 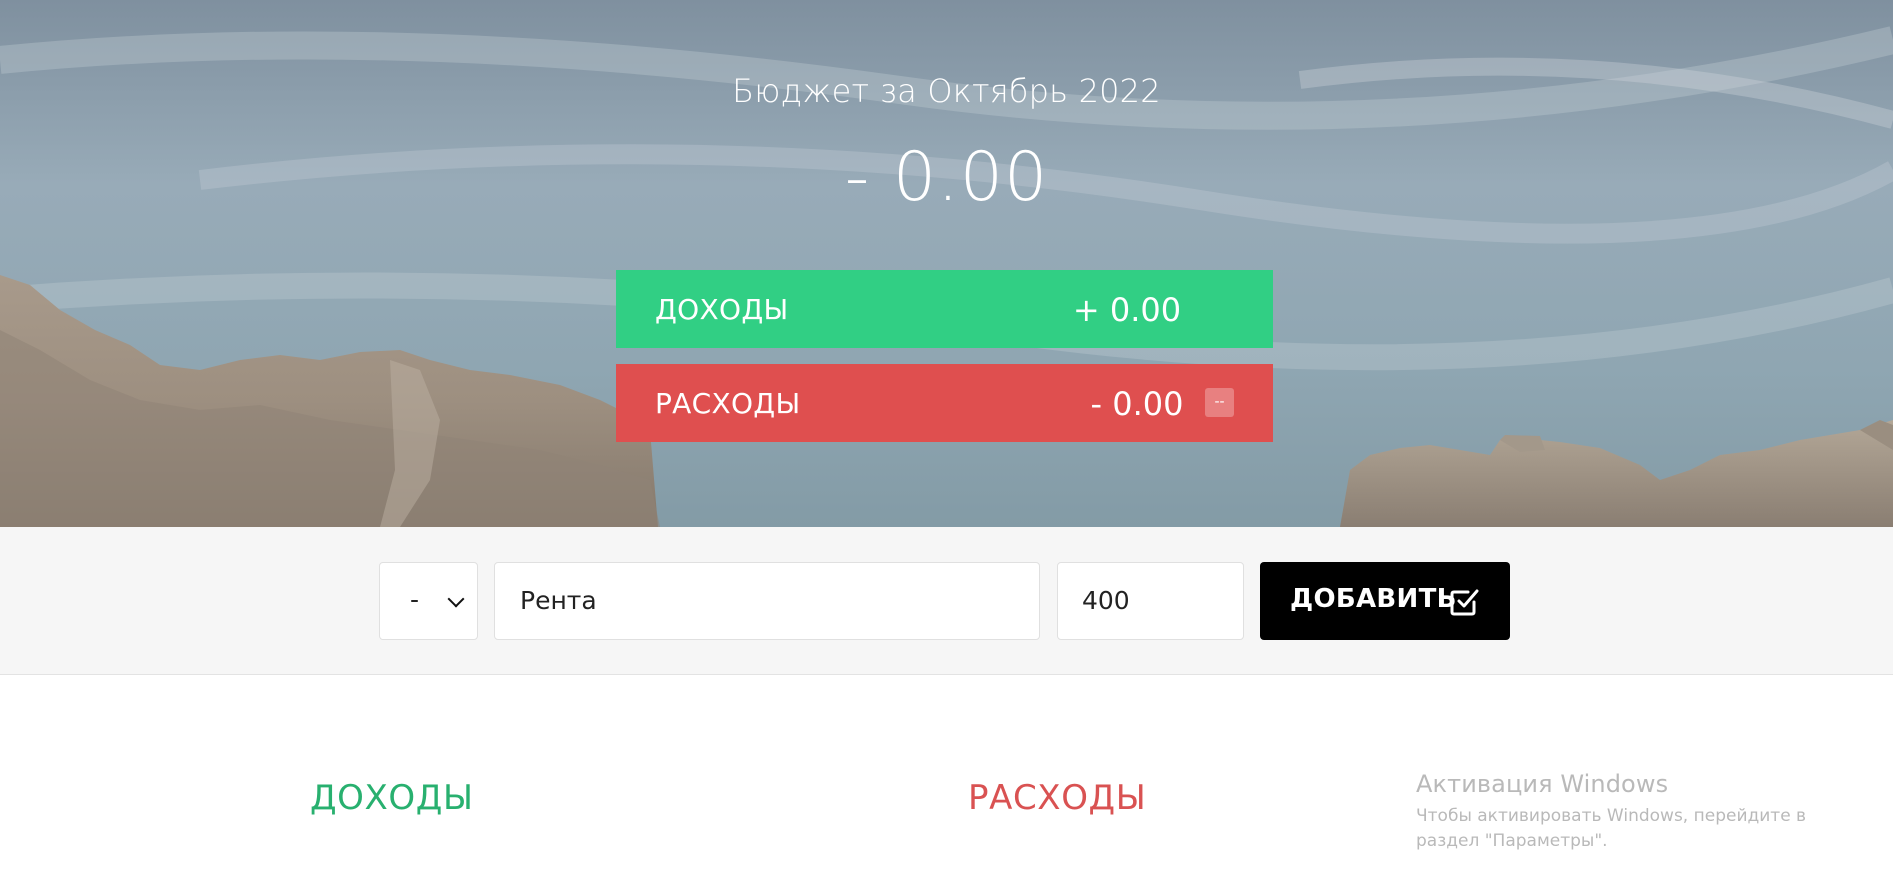 I want to click on expenses-percentage-badge: --, so click(x=1219, y=402).